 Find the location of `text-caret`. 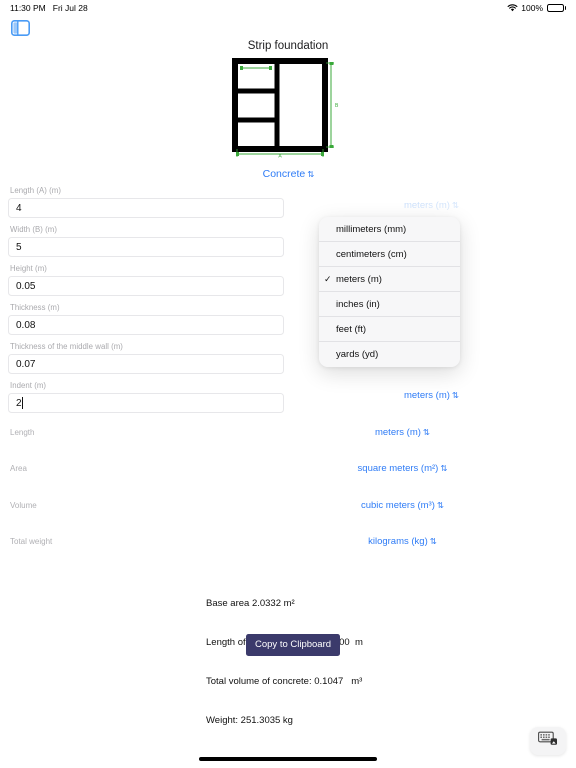

text-caret is located at coordinates (22, 403).